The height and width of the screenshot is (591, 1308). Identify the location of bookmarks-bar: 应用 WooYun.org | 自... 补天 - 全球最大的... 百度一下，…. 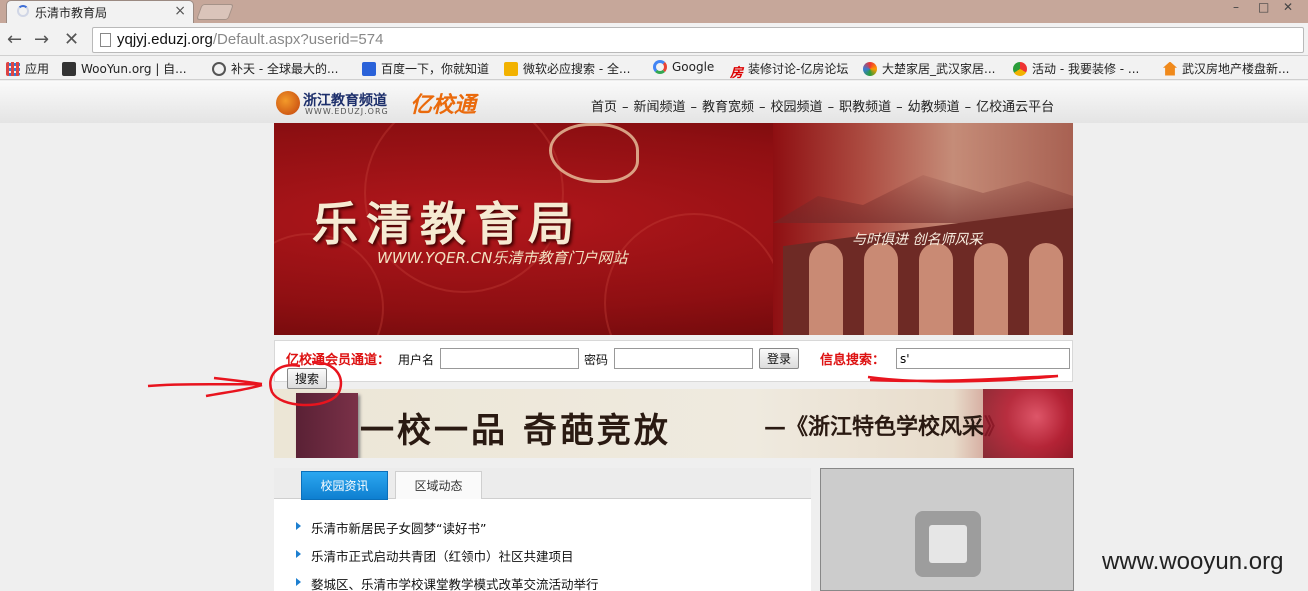
(654, 68).